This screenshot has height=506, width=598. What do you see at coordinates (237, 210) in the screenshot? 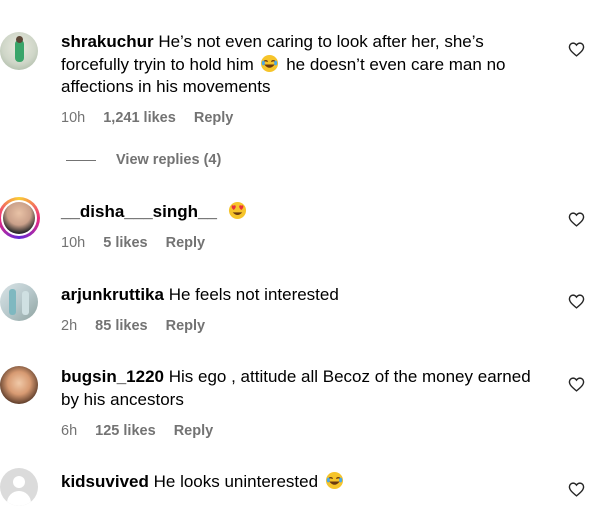
I see `heart-eyes-emoji` at bounding box center [237, 210].